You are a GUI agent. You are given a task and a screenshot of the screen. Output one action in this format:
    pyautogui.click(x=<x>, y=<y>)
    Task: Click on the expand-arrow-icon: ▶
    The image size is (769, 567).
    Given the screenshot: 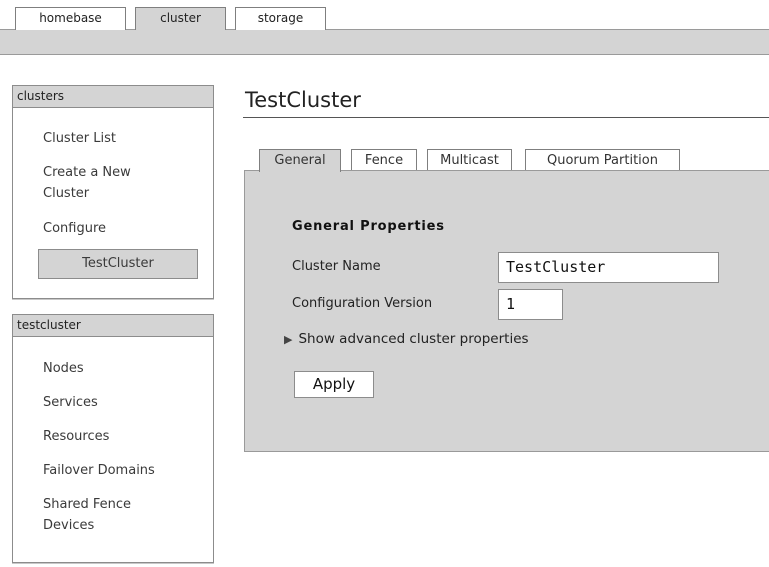 What is the action you would take?
    pyautogui.click(x=288, y=339)
    